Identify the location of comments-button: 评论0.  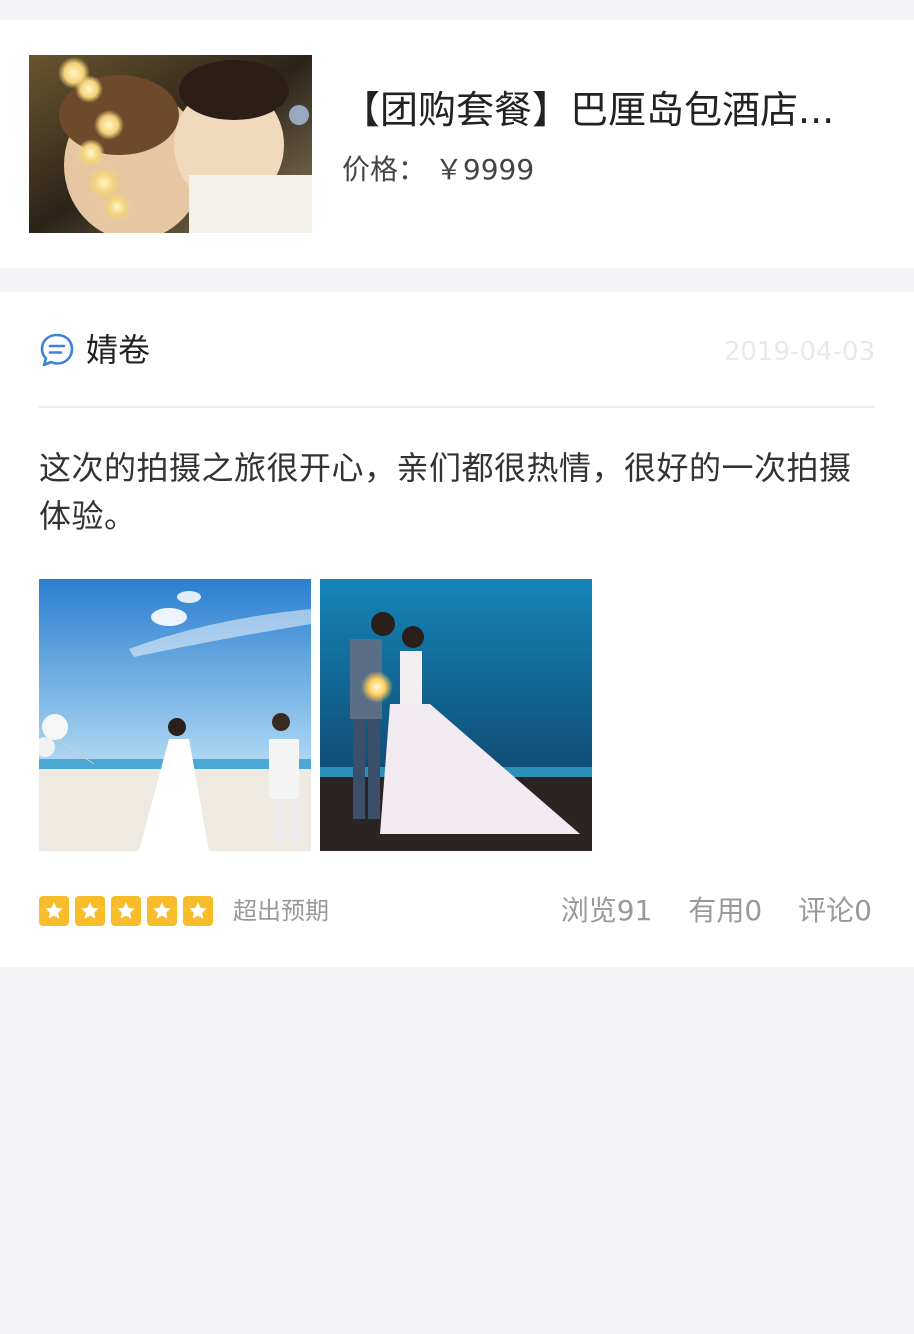
(835, 911).